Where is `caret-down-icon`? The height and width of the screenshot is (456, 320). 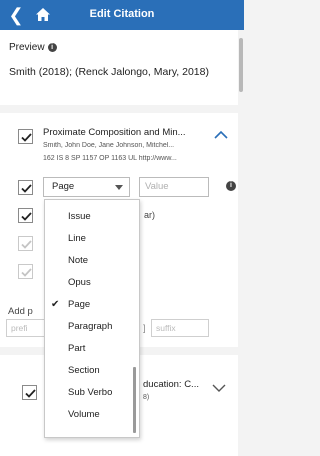
caret-down-icon is located at coordinates (119, 187).